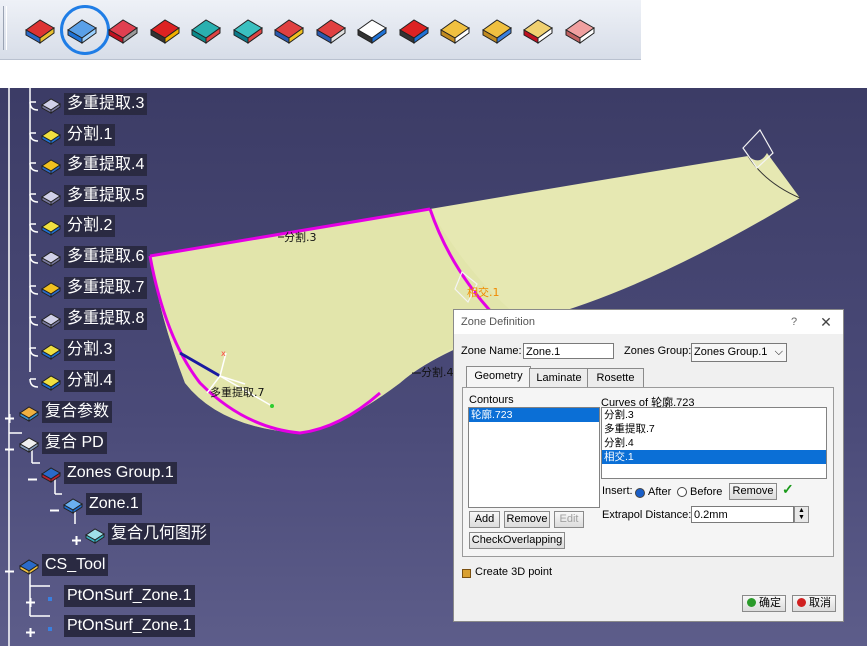 The image size is (867, 646). I want to click on cancel-label: 取消, so click(820, 603).